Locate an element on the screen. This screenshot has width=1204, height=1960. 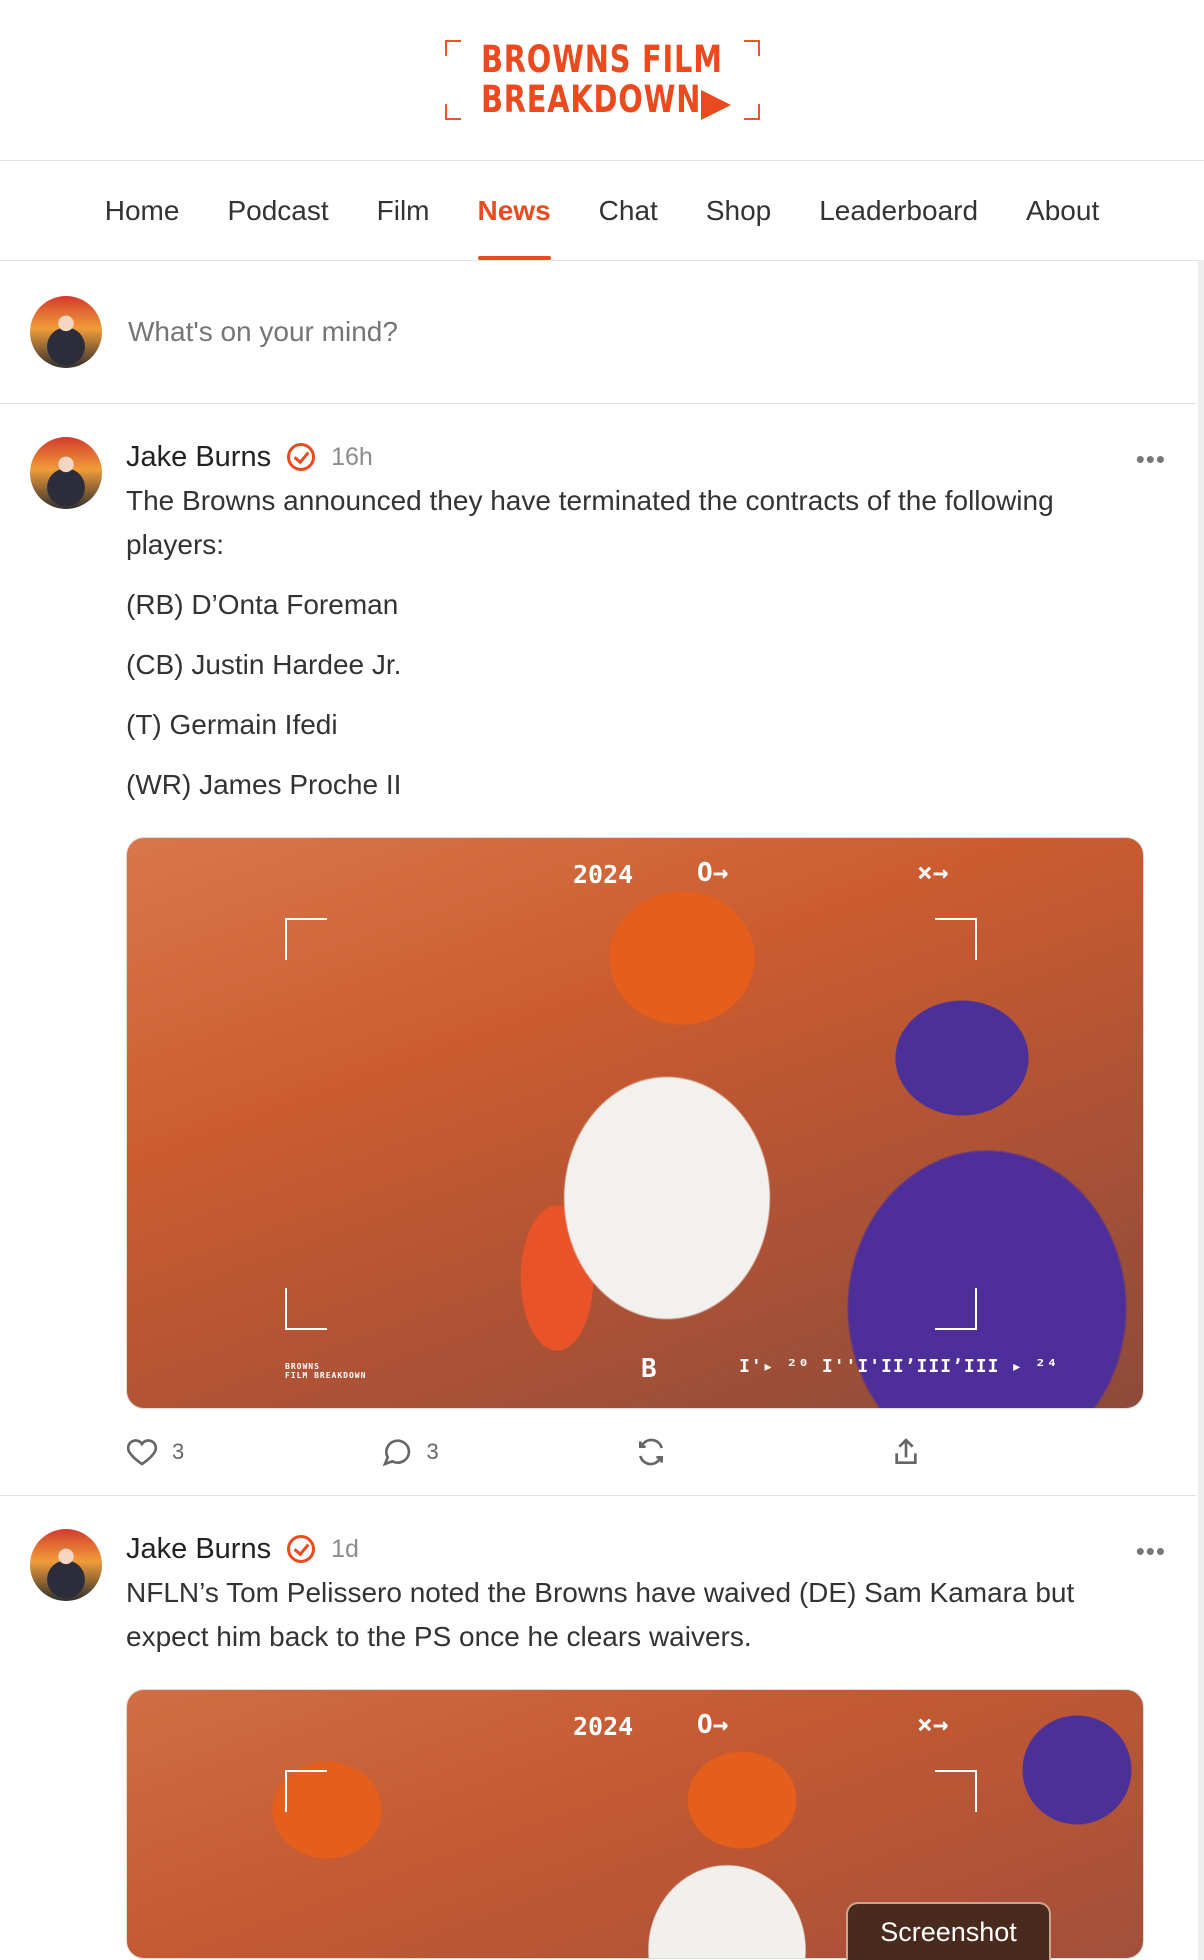
repost-icon is located at coordinates (651, 1452).